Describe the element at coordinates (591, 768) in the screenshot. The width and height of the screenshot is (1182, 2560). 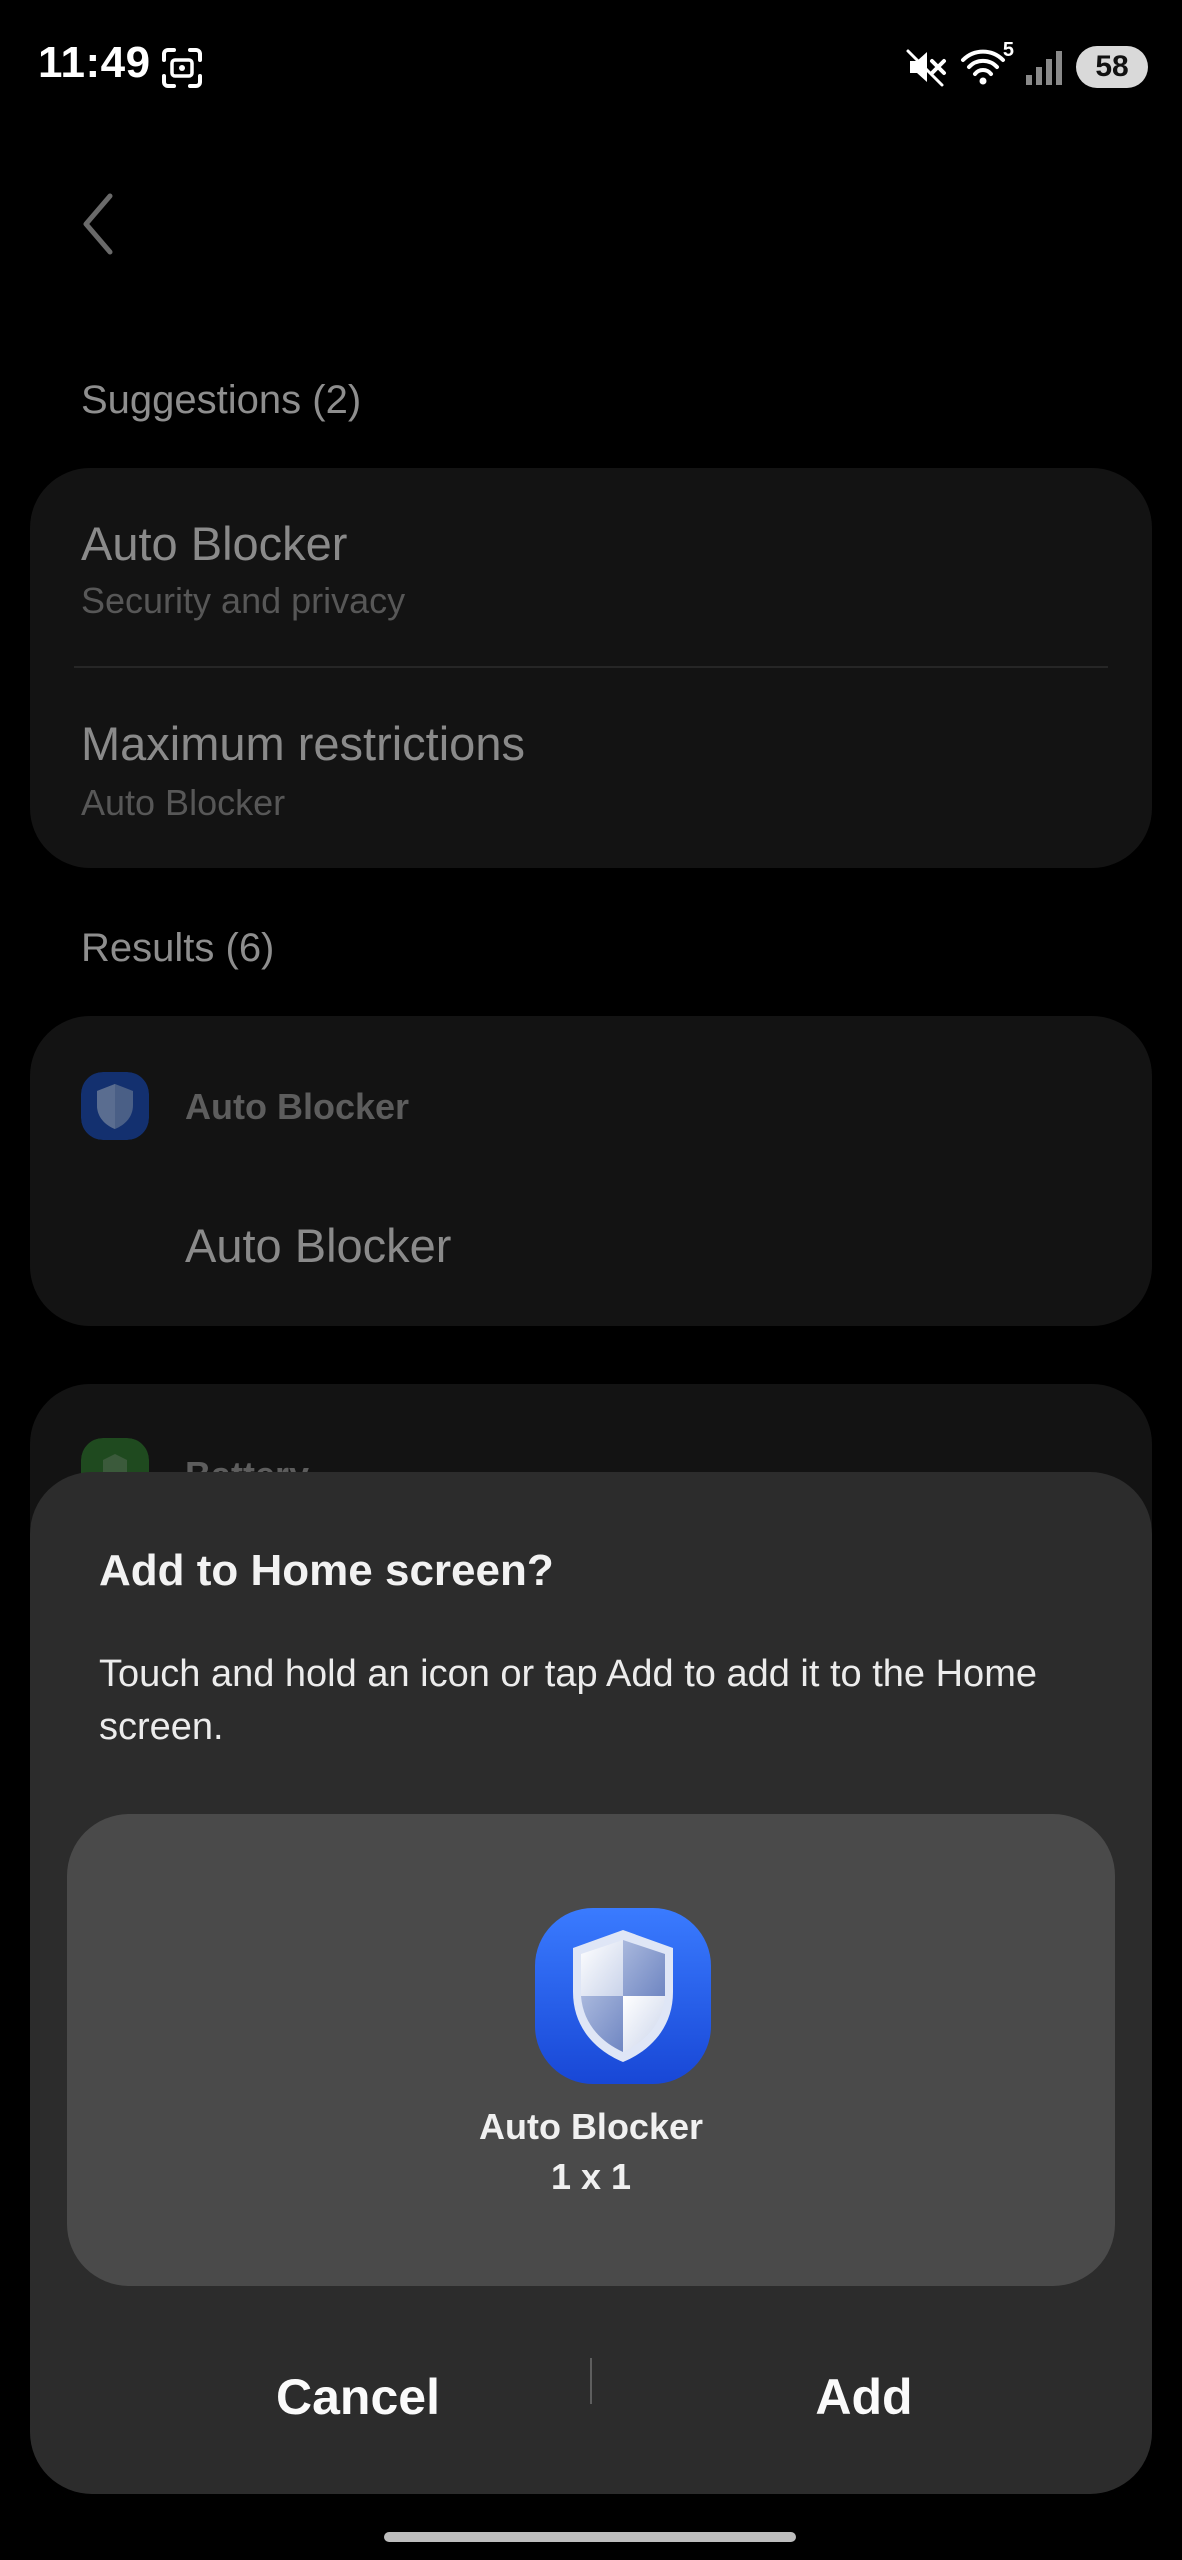
I see `suggestion-item: Maximum restrictions Auto Blocker` at that location.